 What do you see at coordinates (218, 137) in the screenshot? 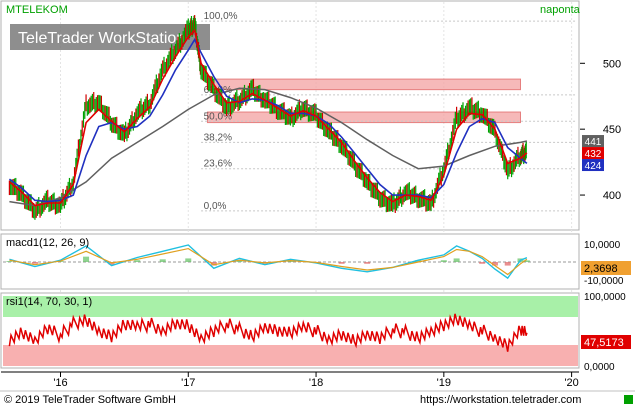
I see `fib-label: 38,2%` at bounding box center [218, 137].